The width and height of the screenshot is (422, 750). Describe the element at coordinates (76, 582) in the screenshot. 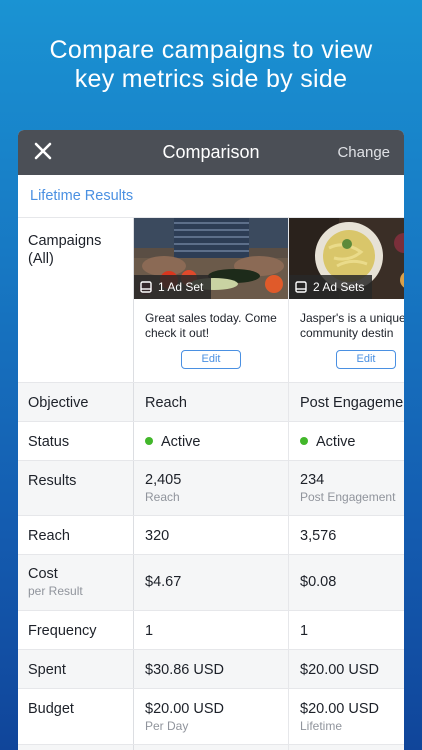

I see `cost-label: Cost per Result` at that location.